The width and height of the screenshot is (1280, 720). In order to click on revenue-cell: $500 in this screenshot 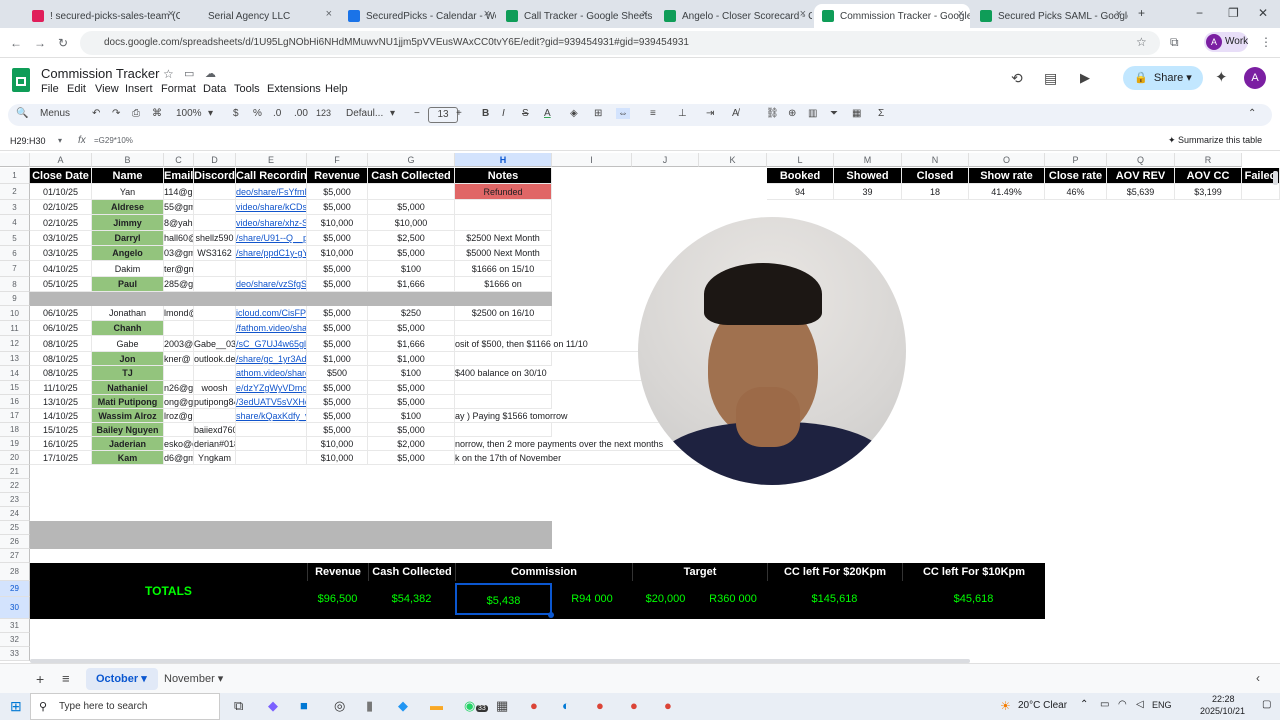, I will do `click(337, 373)`.